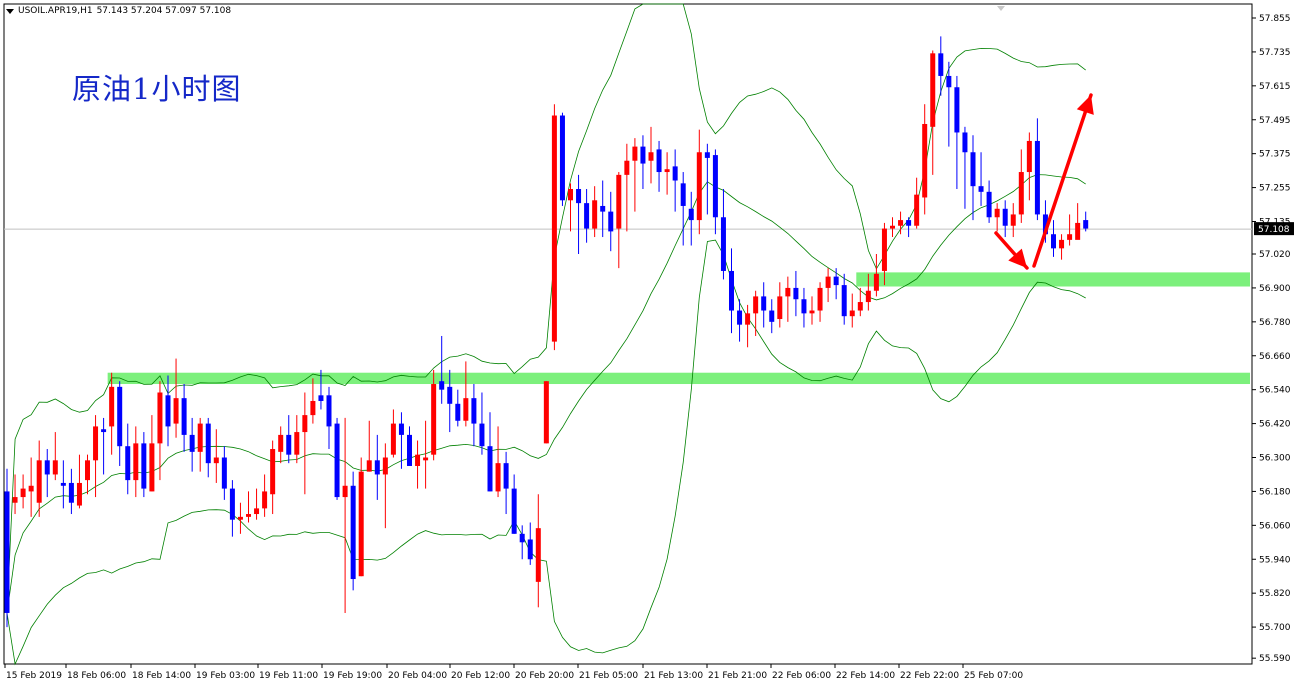 The width and height of the screenshot is (1296, 691). Describe the element at coordinates (1275, 87) in the screenshot. I see `y-tick-label: 57.615` at that location.